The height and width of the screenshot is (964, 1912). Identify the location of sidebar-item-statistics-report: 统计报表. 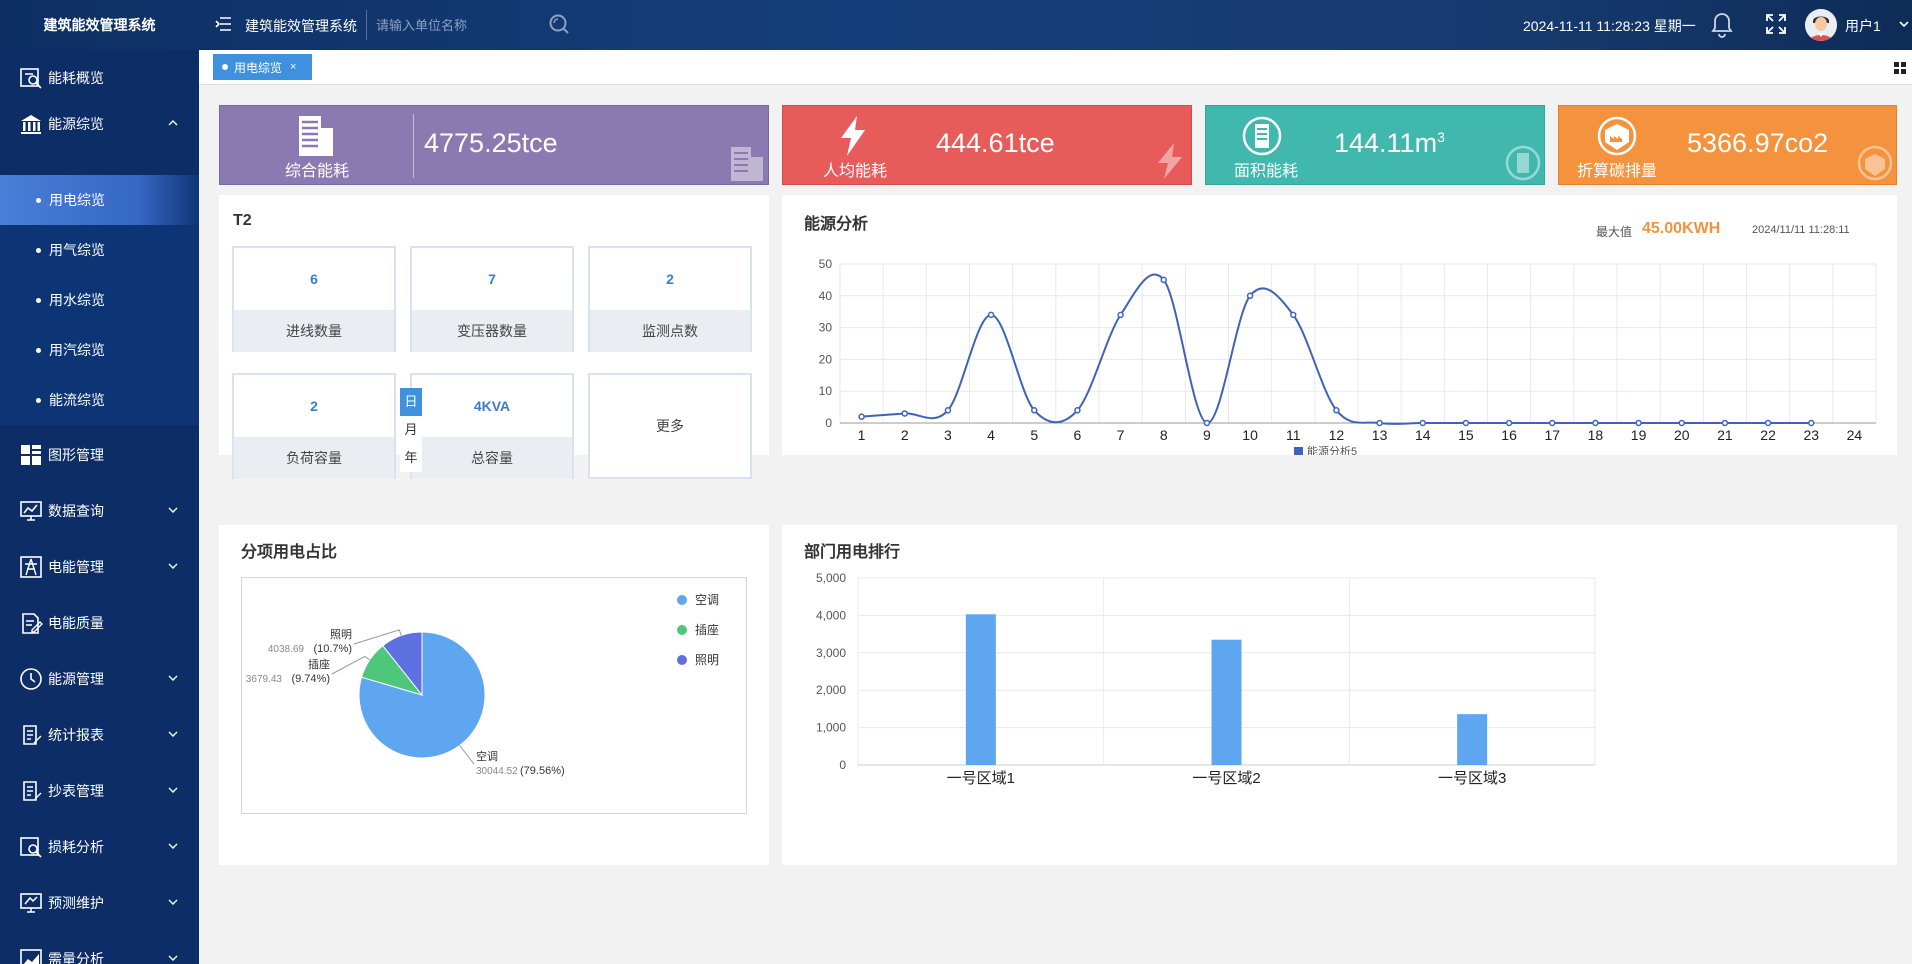
(99, 735).